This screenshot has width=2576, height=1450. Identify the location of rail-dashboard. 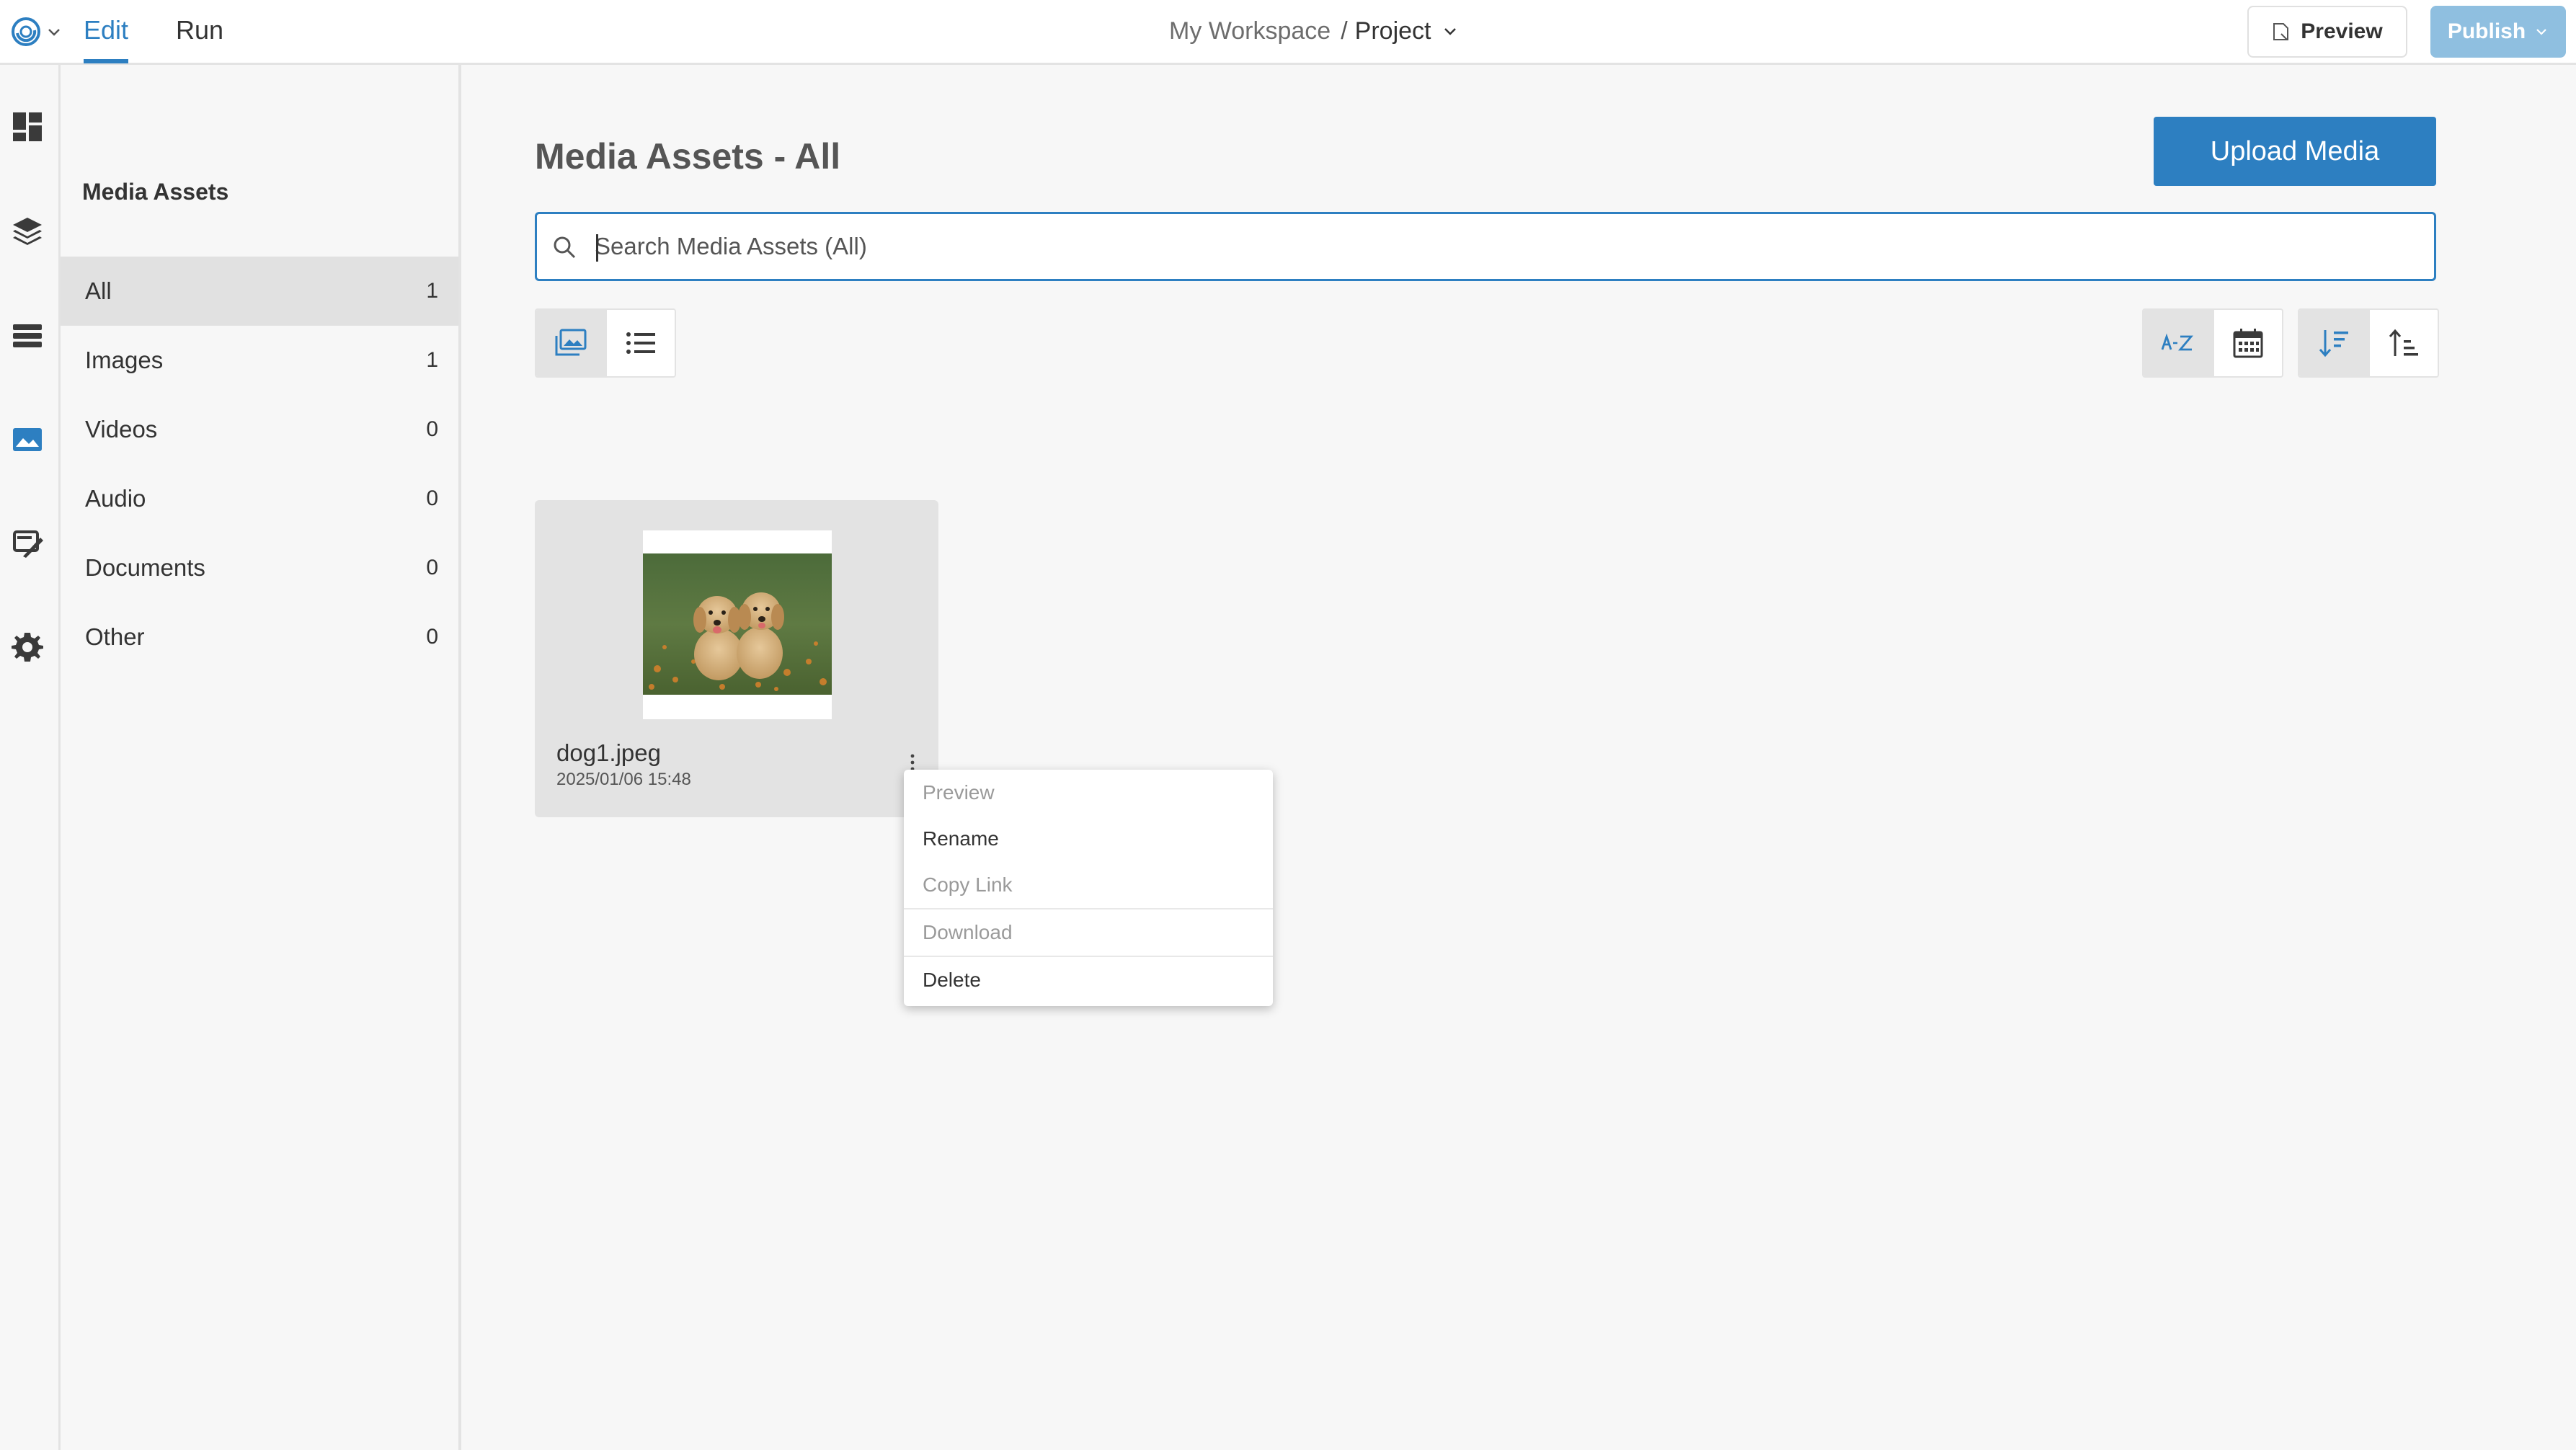
(27, 127).